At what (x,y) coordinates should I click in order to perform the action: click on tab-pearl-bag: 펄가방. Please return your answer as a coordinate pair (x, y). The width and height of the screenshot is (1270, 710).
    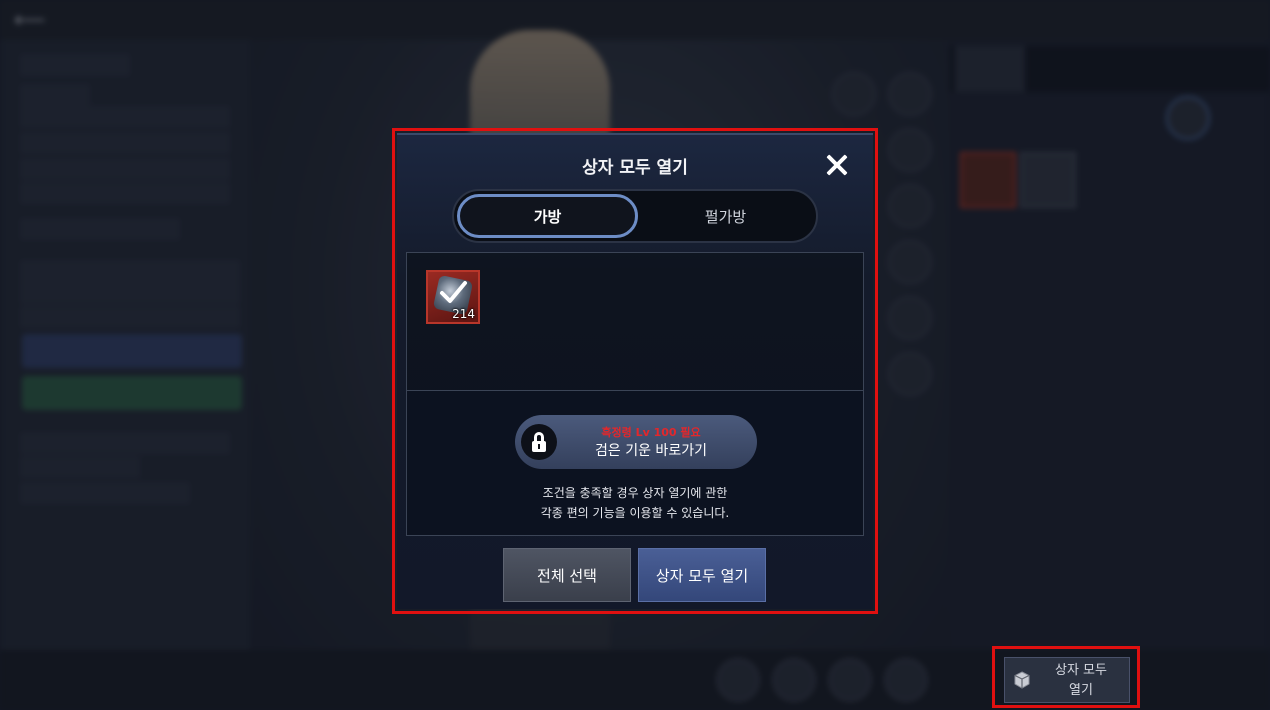
    Looking at the image, I should click on (725, 216).